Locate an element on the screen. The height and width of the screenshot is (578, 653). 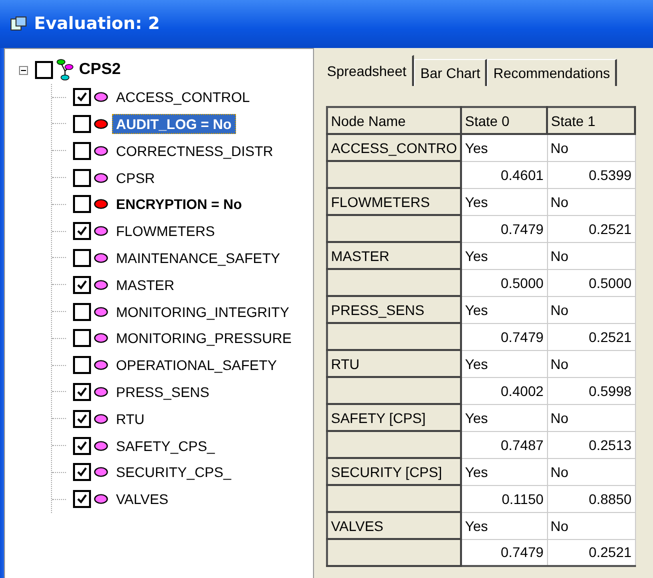
tree-item: RTU is located at coordinates (130, 418).